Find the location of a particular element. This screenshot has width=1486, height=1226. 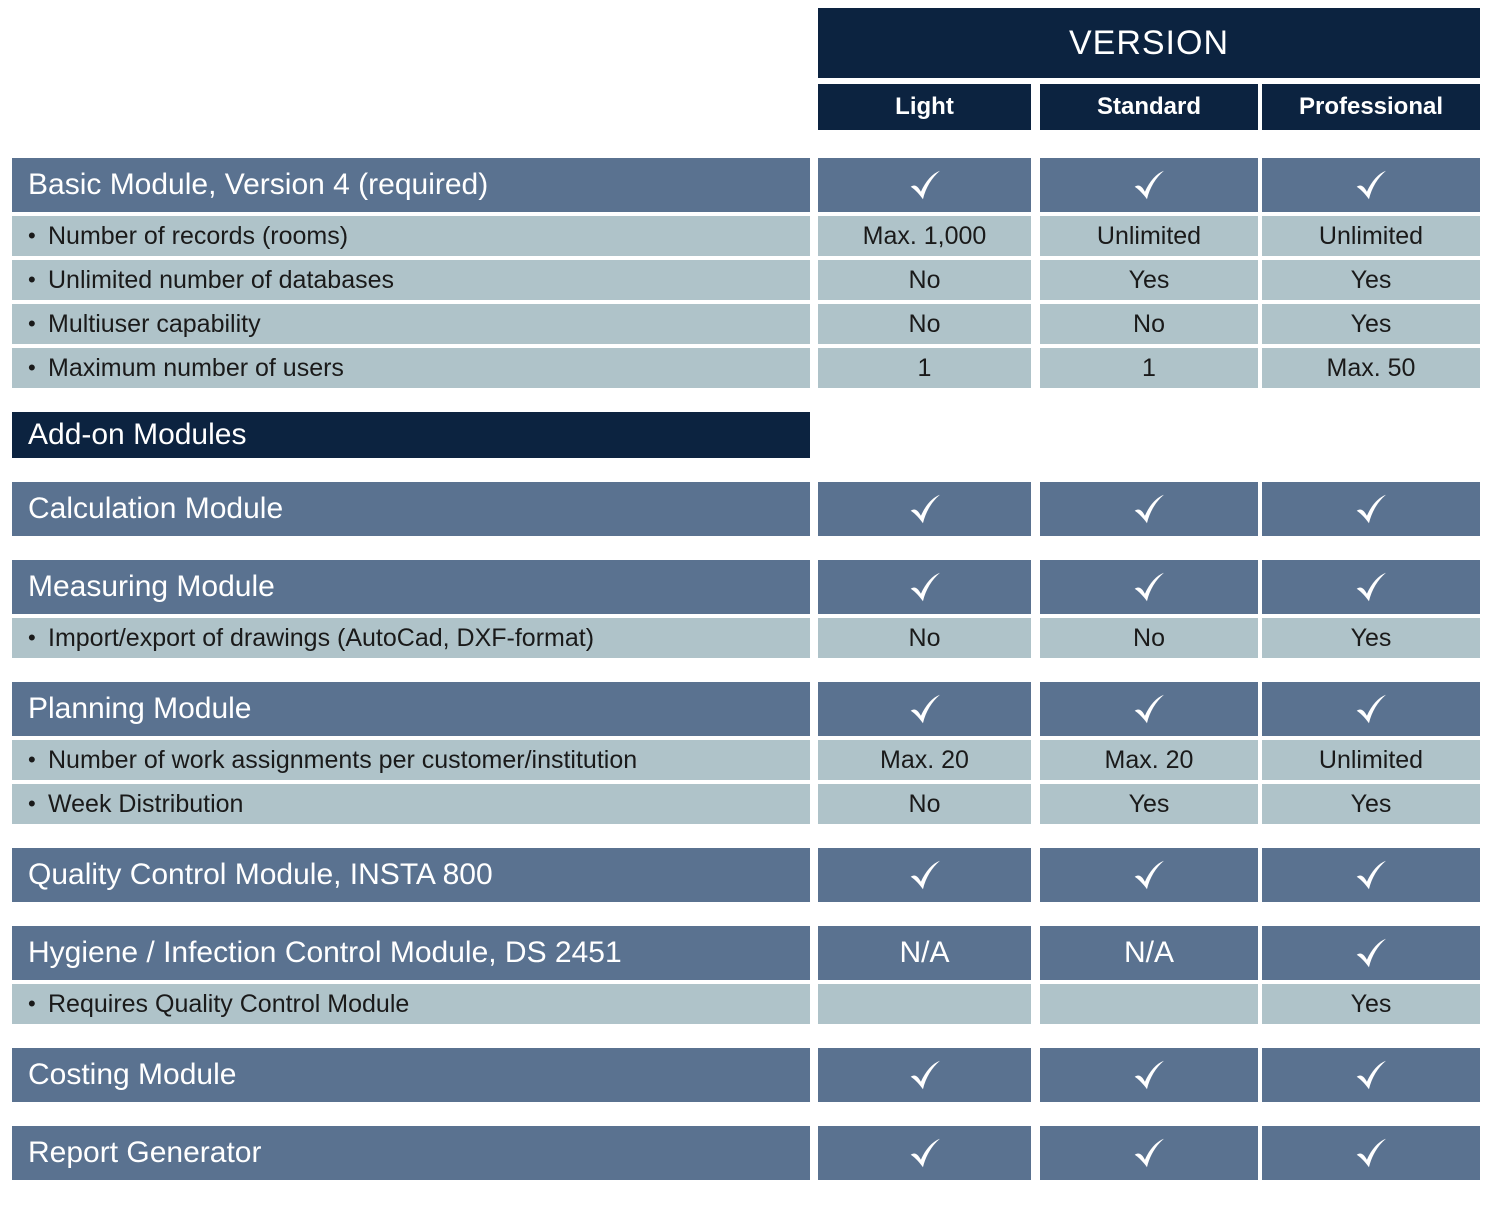

sub-row-measuring-module-sub-0-standard-cell: No is located at coordinates (1149, 638).